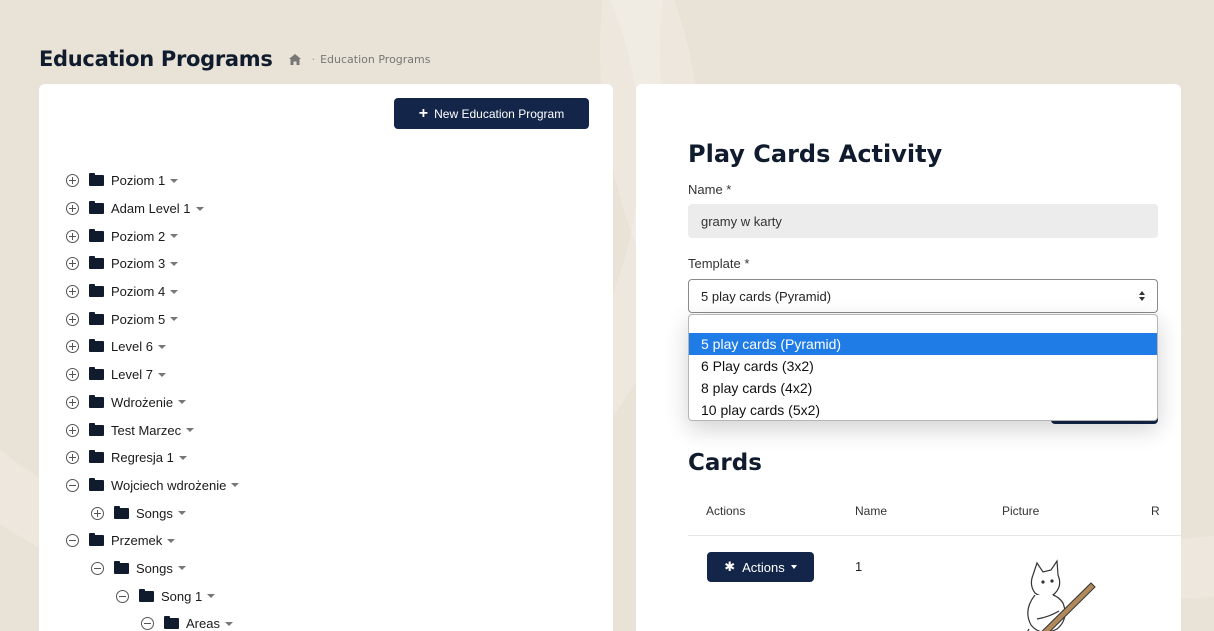  What do you see at coordinates (294, 59) in the screenshot?
I see `home-icon` at bounding box center [294, 59].